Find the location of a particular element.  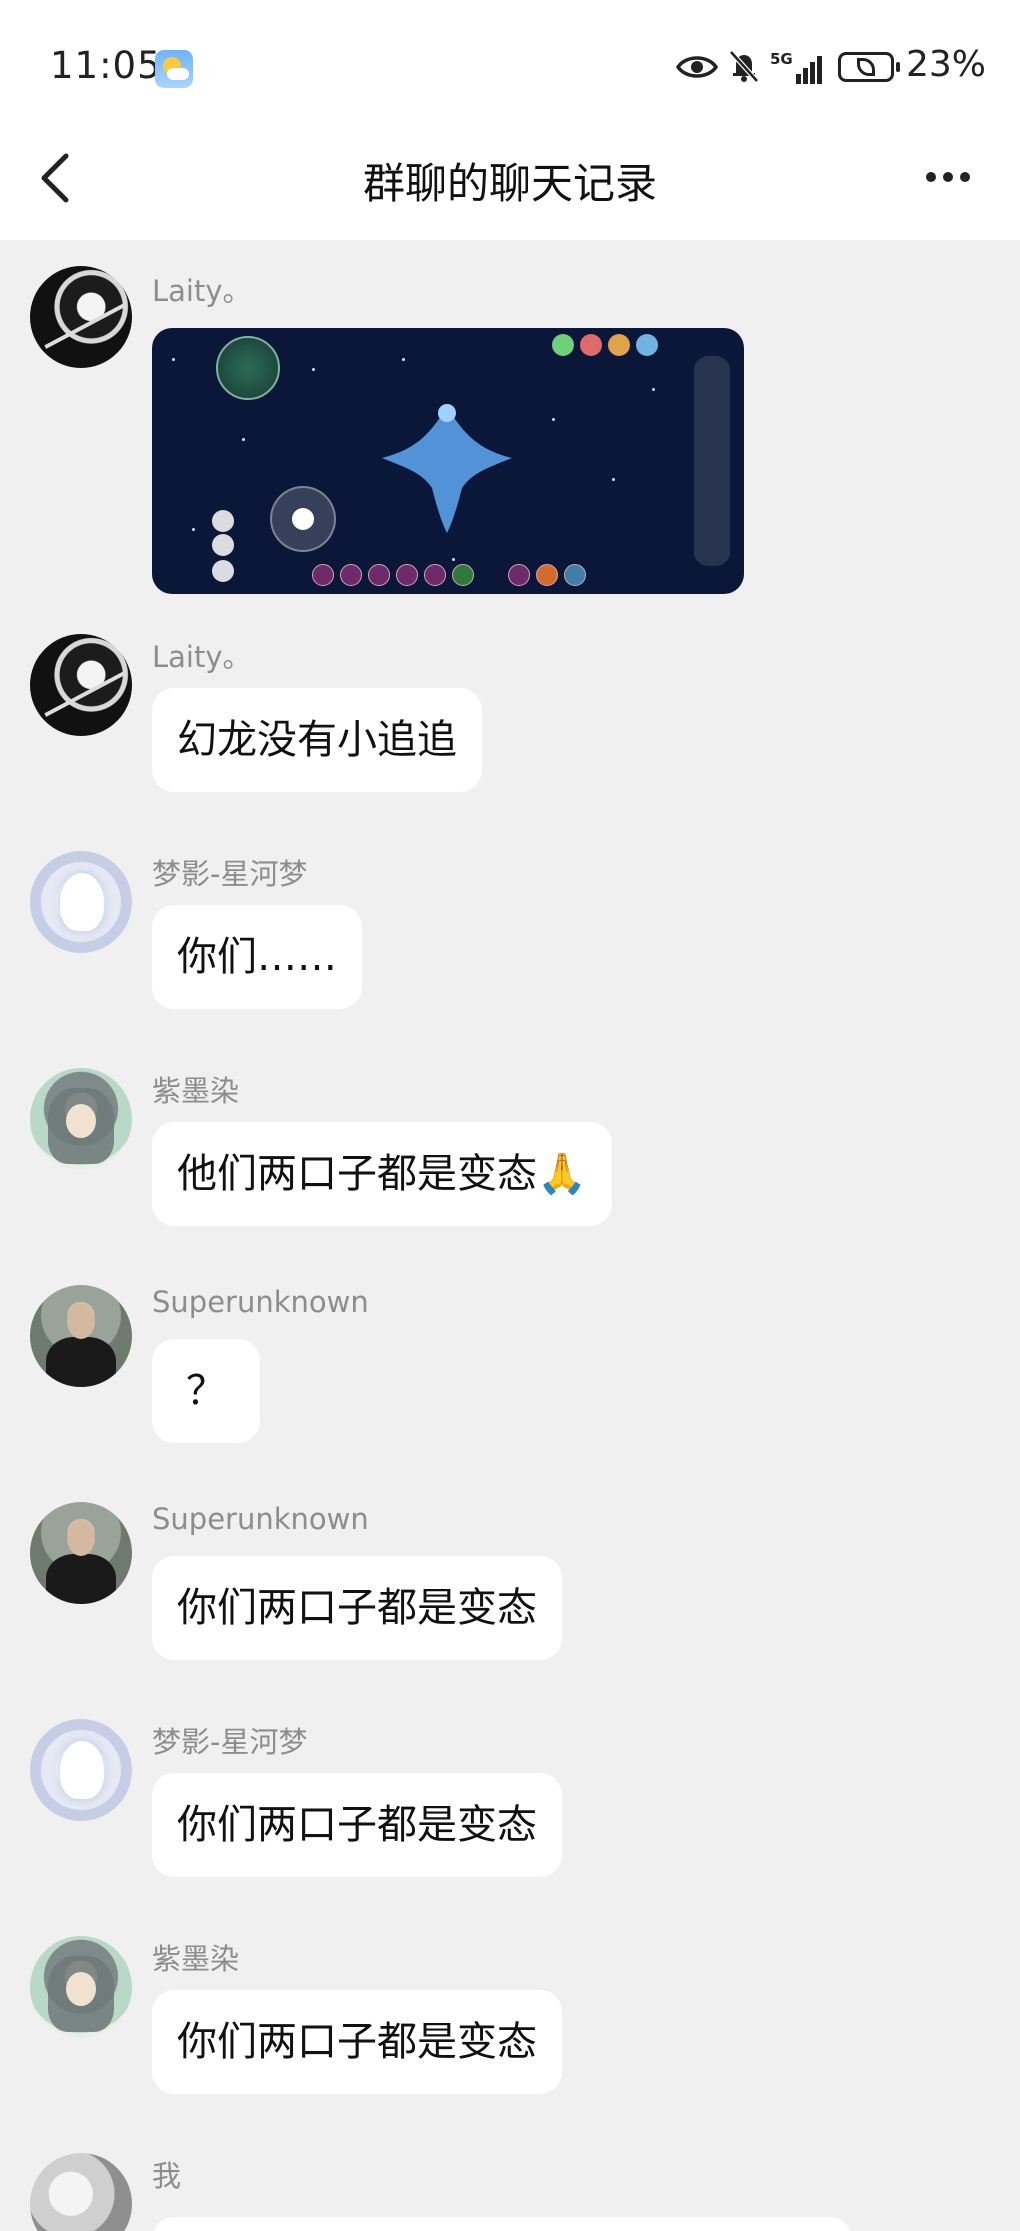

game-side-panel is located at coordinates (712, 461).